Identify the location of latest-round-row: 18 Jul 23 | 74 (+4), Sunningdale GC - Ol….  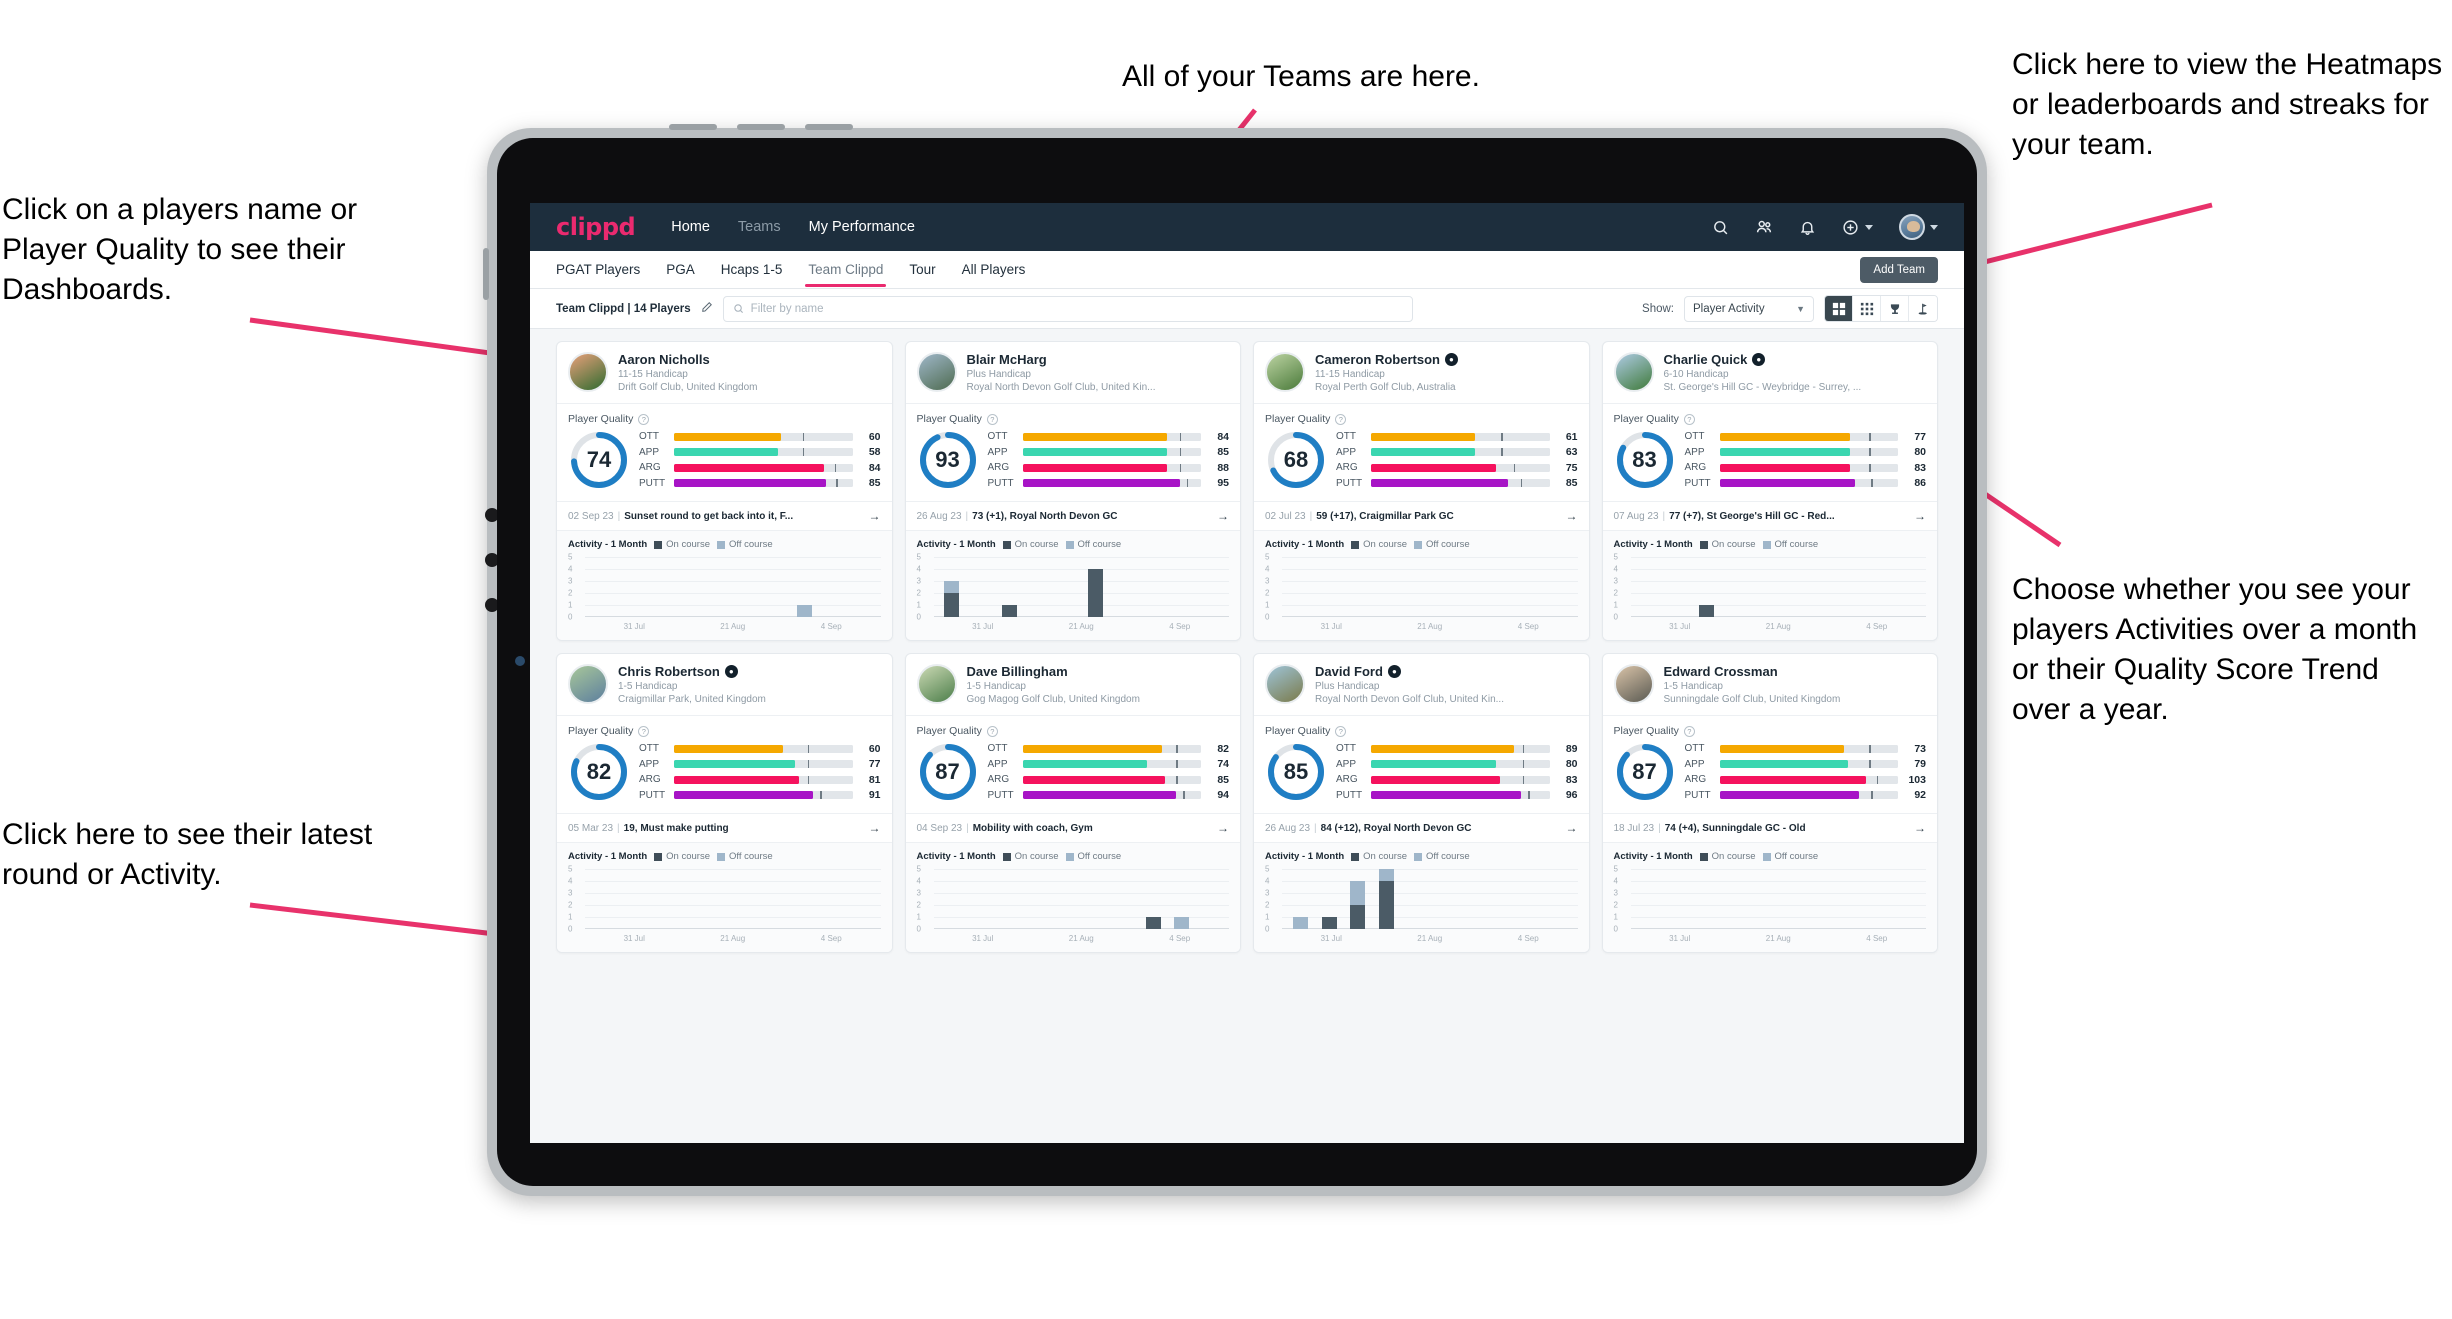
(1769, 827).